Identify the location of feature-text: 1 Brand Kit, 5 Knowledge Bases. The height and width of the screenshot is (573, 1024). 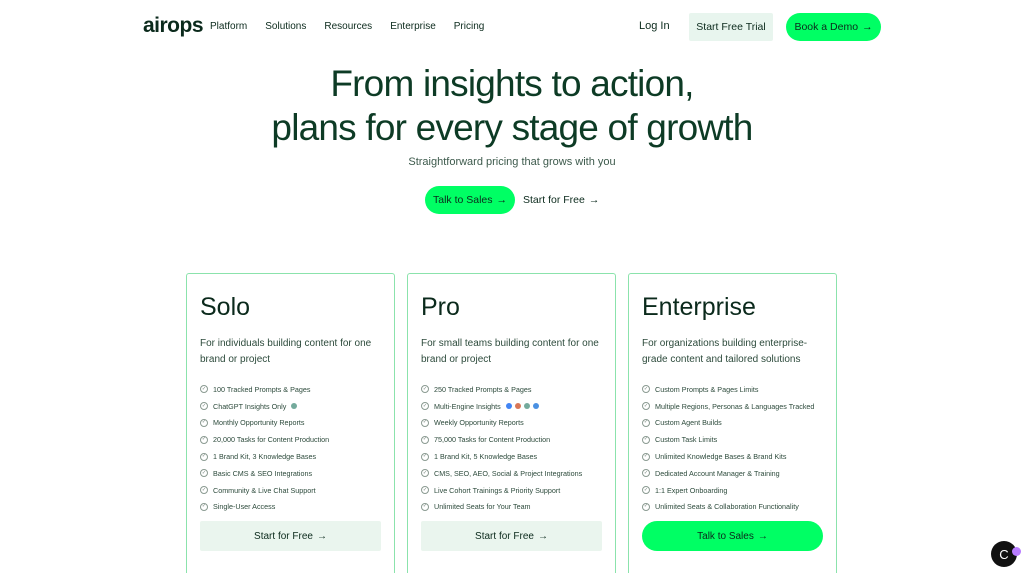
(486, 457).